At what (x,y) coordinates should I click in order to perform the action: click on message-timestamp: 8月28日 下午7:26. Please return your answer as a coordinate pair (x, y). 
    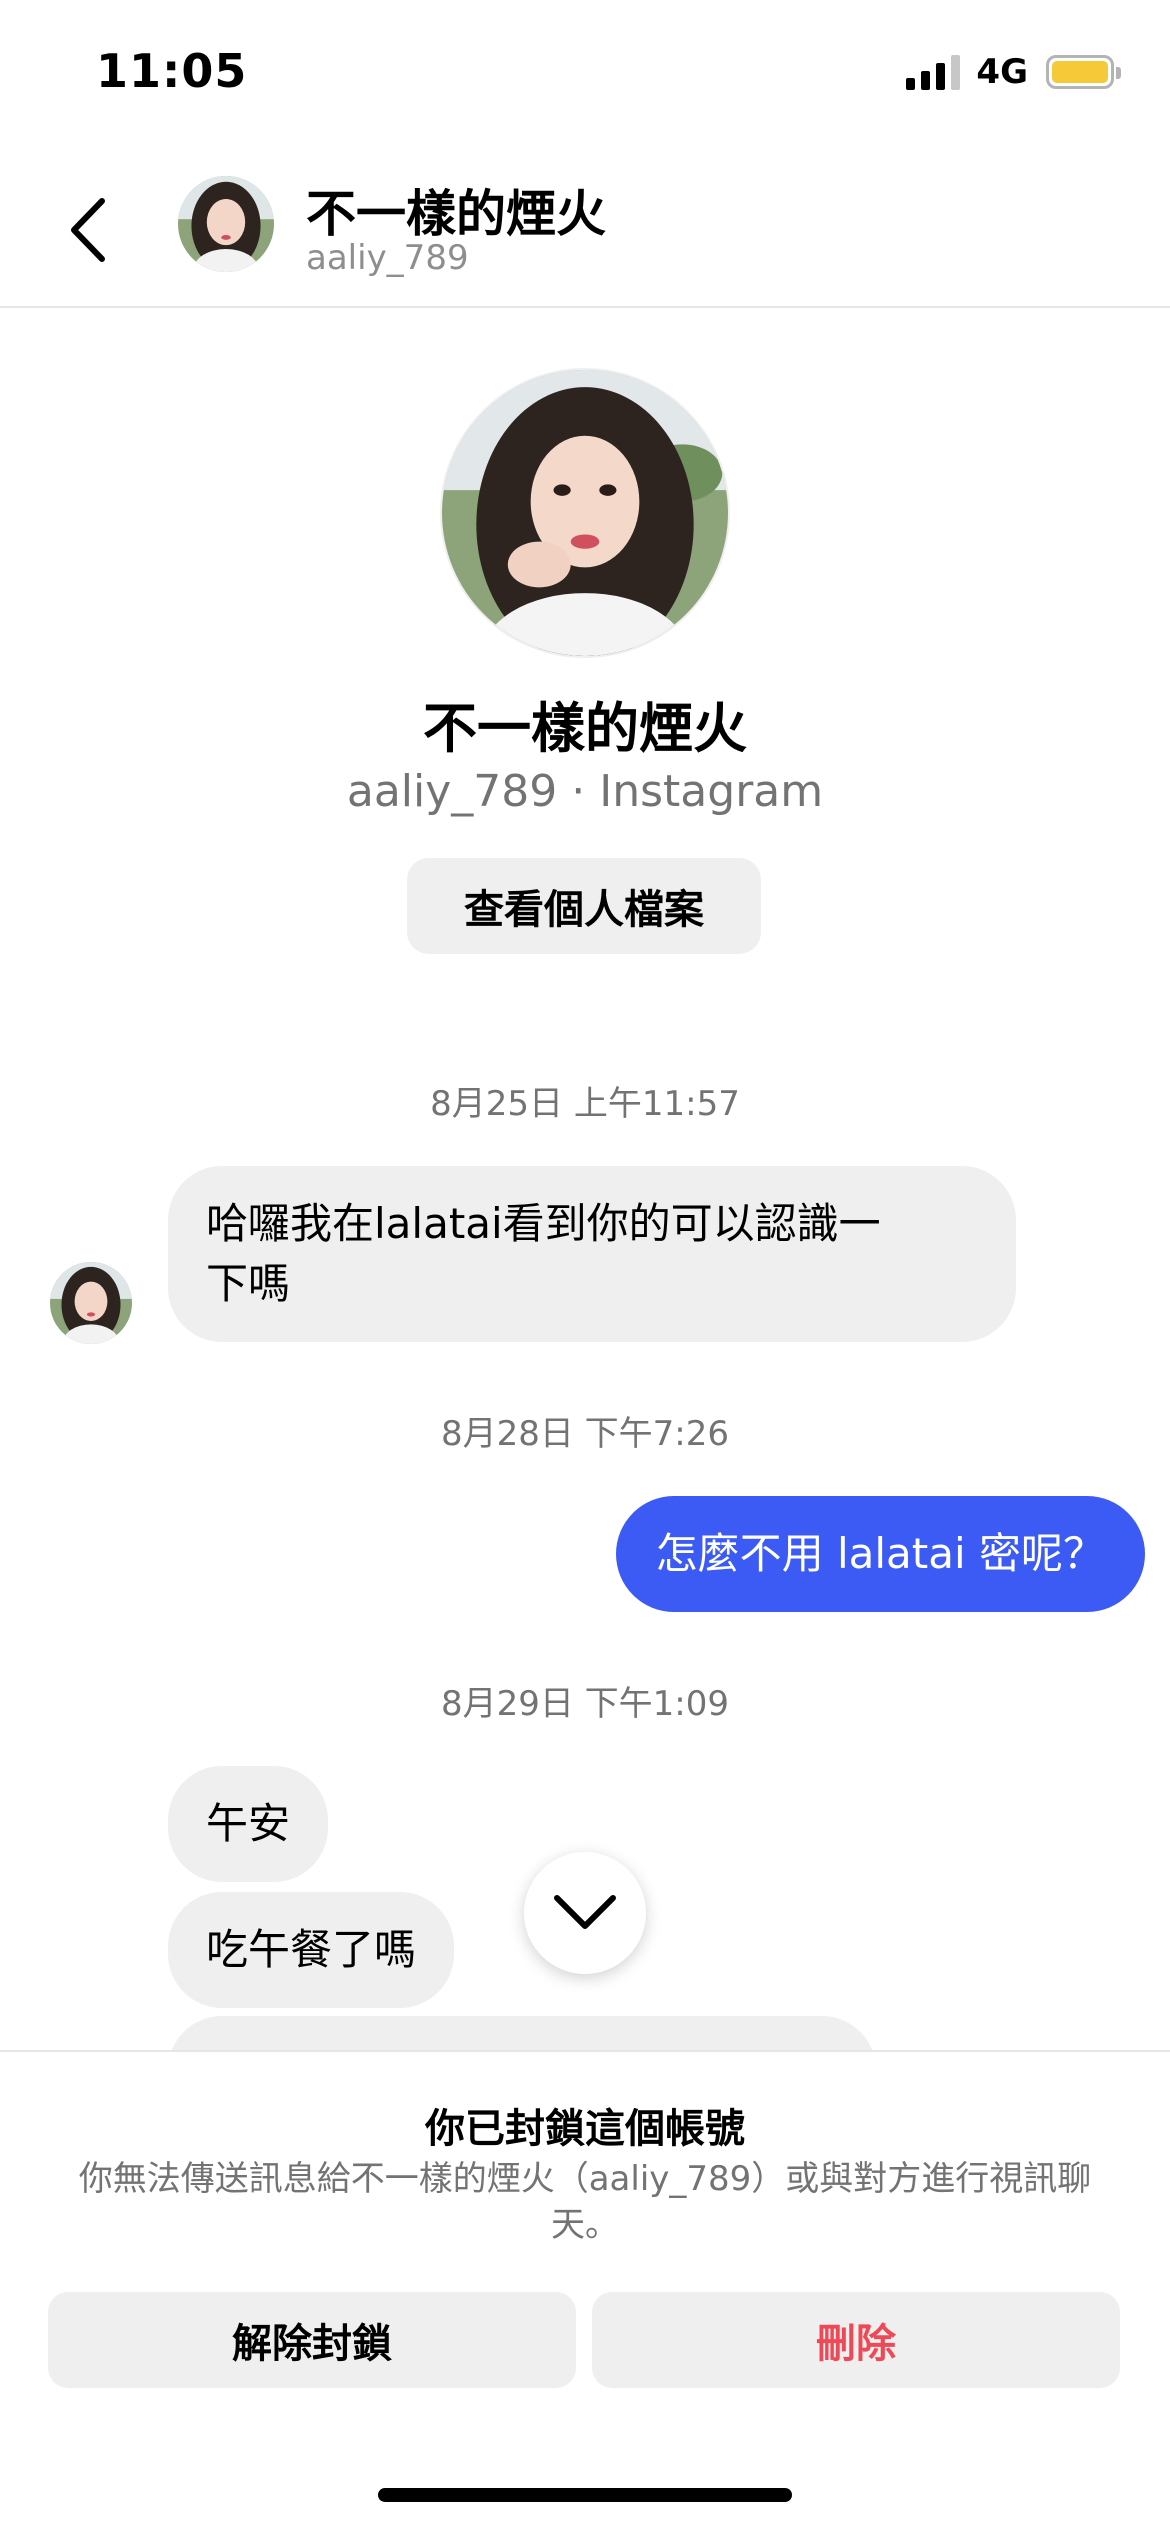
    Looking at the image, I should click on (585, 1434).